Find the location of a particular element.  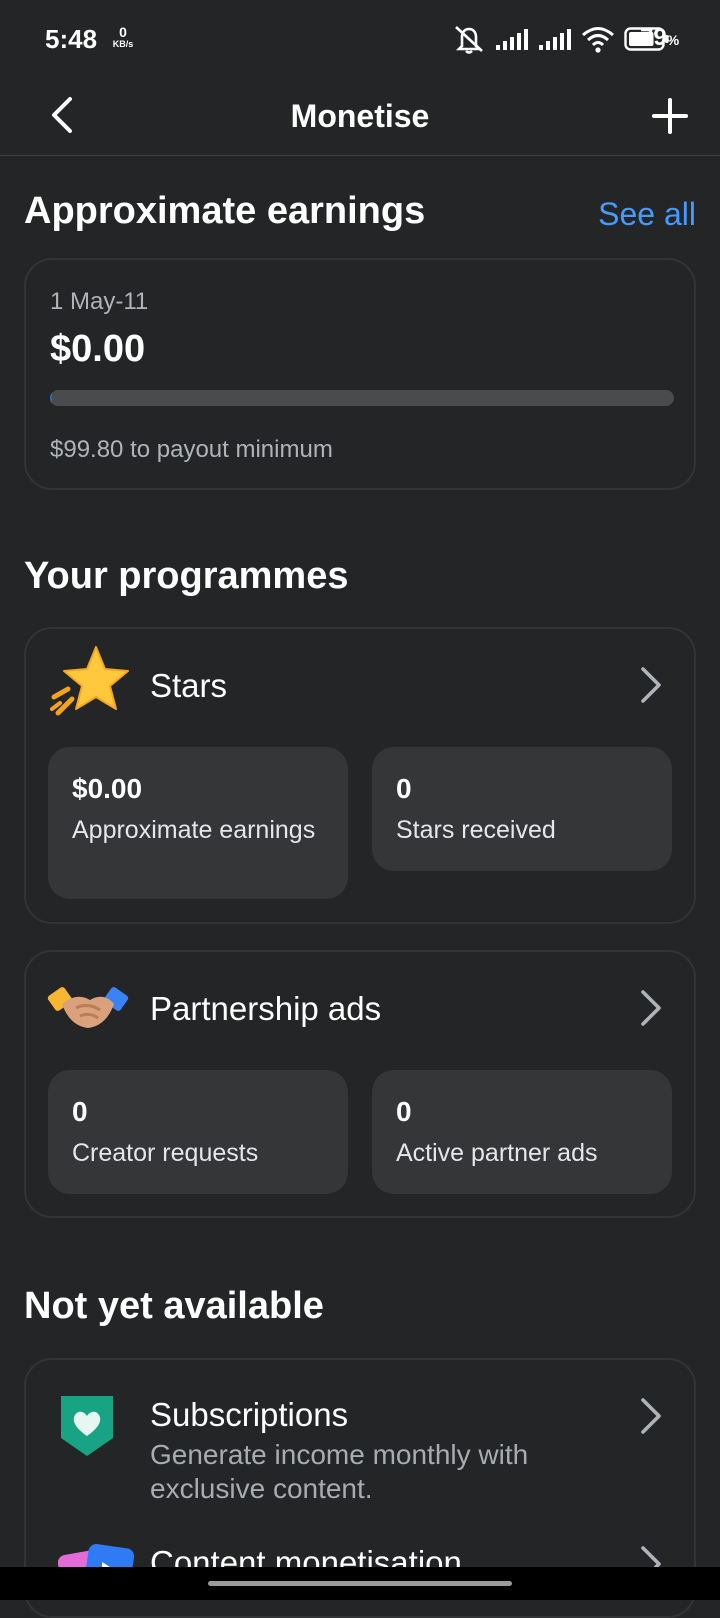

wifi-icon is located at coordinates (598, 40).